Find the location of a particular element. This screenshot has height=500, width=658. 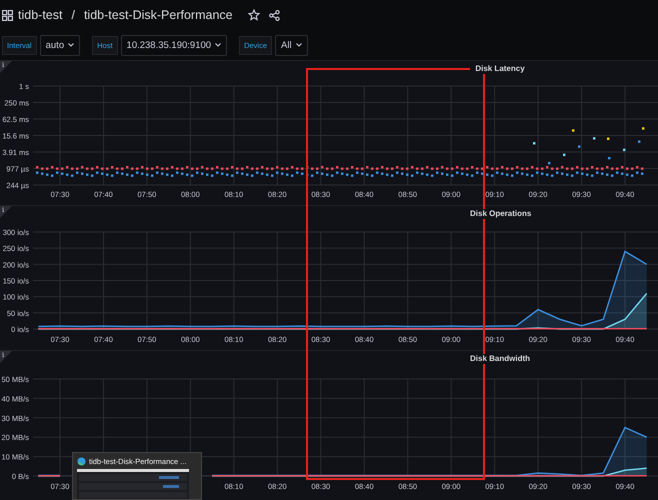

share-icon is located at coordinates (274, 15).